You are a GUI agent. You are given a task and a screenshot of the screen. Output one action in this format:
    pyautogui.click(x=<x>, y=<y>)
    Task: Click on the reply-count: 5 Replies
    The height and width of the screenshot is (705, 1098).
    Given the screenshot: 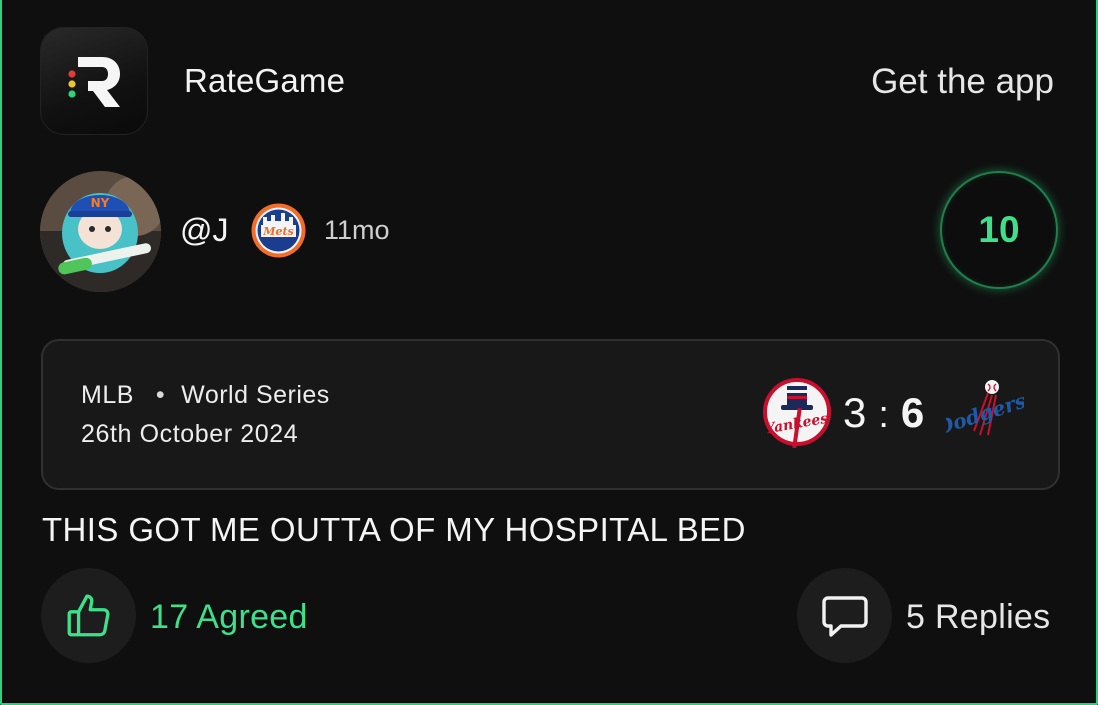 What is the action you would take?
    pyautogui.click(x=978, y=617)
    